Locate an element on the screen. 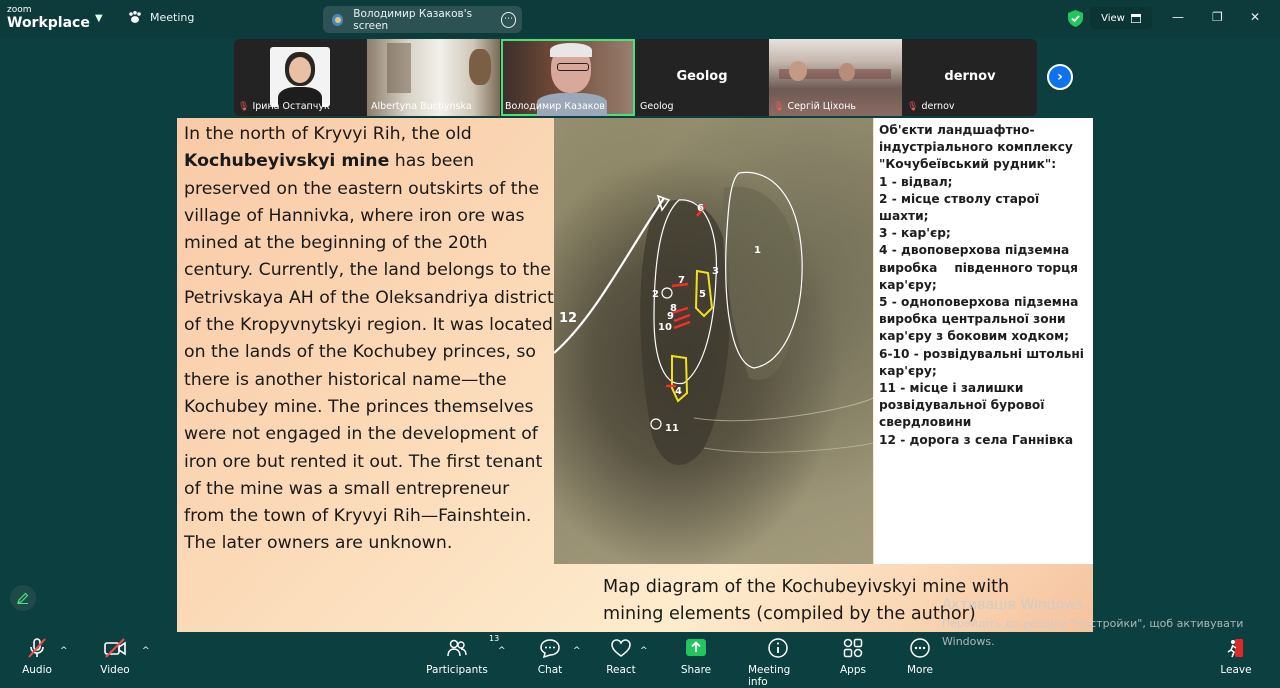 The image size is (1280, 688). map-label: 6 is located at coordinates (700, 208).